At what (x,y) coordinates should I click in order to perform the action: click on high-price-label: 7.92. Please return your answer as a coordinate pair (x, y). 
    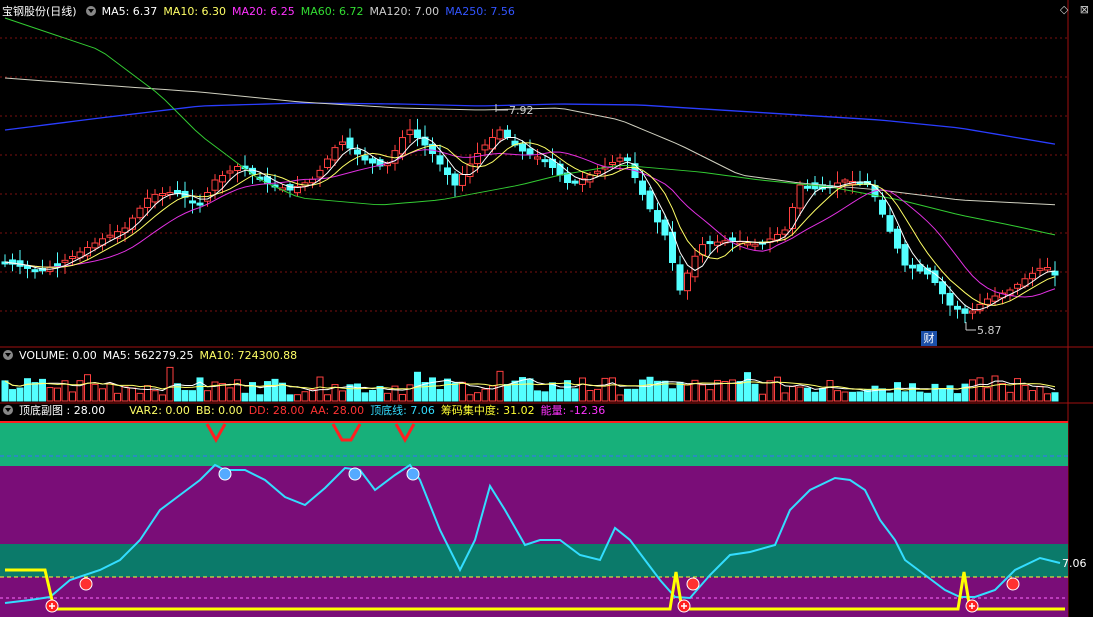
    Looking at the image, I should click on (521, 110).